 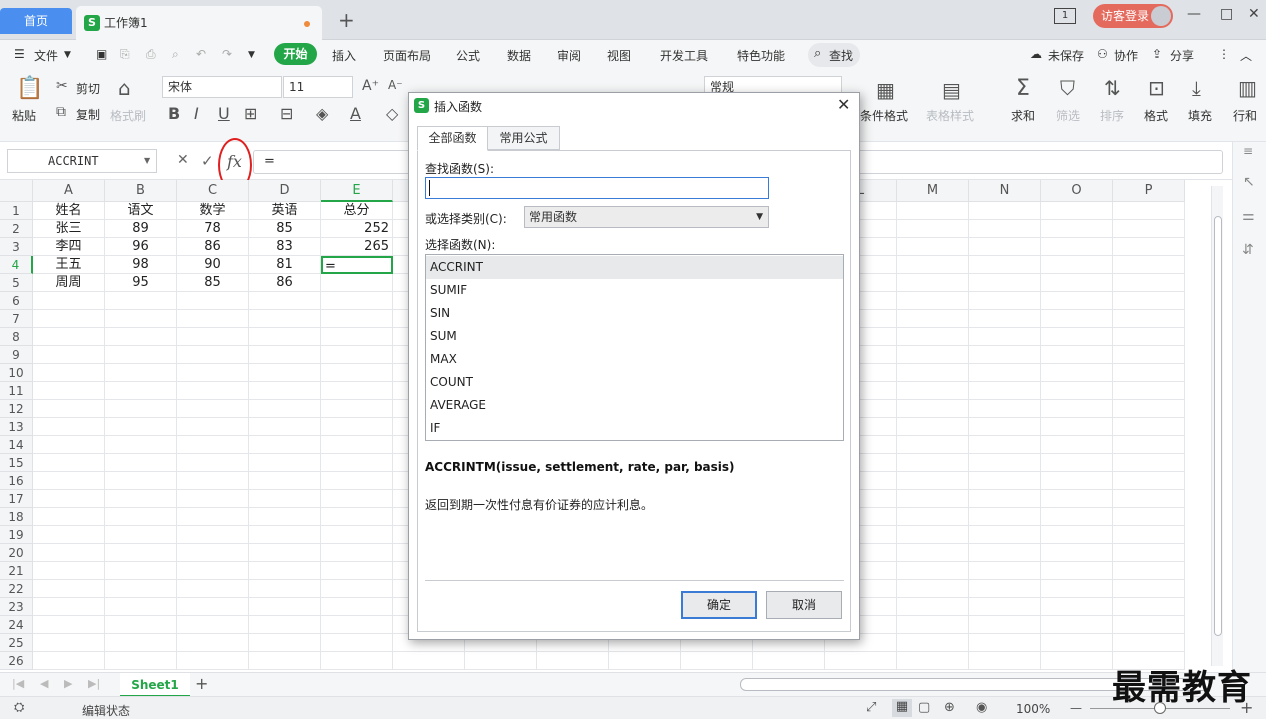 What do you see at coordinates (804, 605) in the screenshot?
I see `cancel-button: 取消` at bounding box center [804, 605].